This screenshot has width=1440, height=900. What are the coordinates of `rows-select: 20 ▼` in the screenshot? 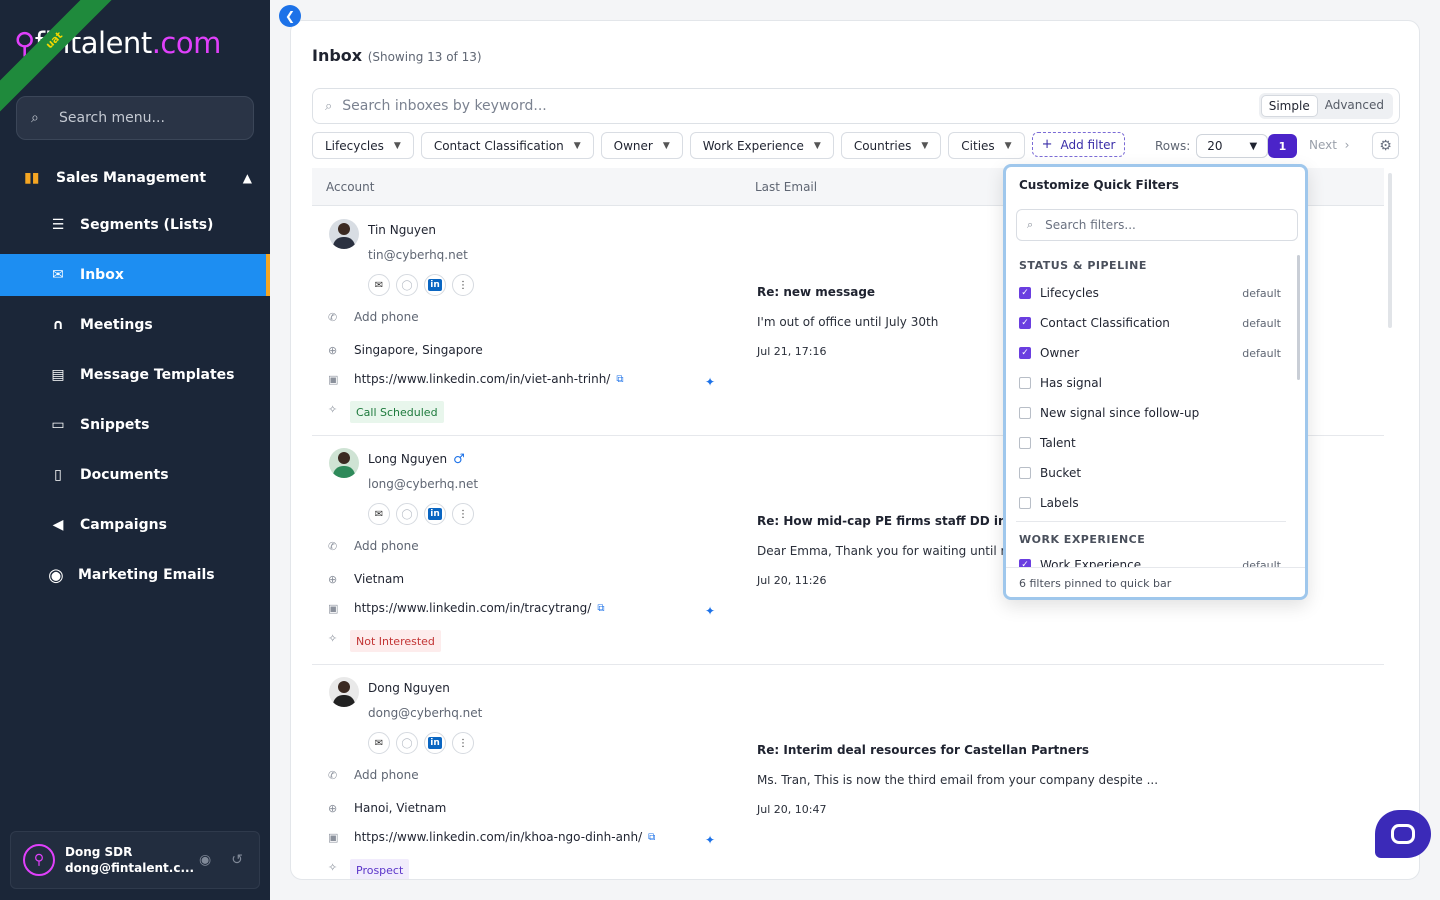 It's located at (1232, 146).